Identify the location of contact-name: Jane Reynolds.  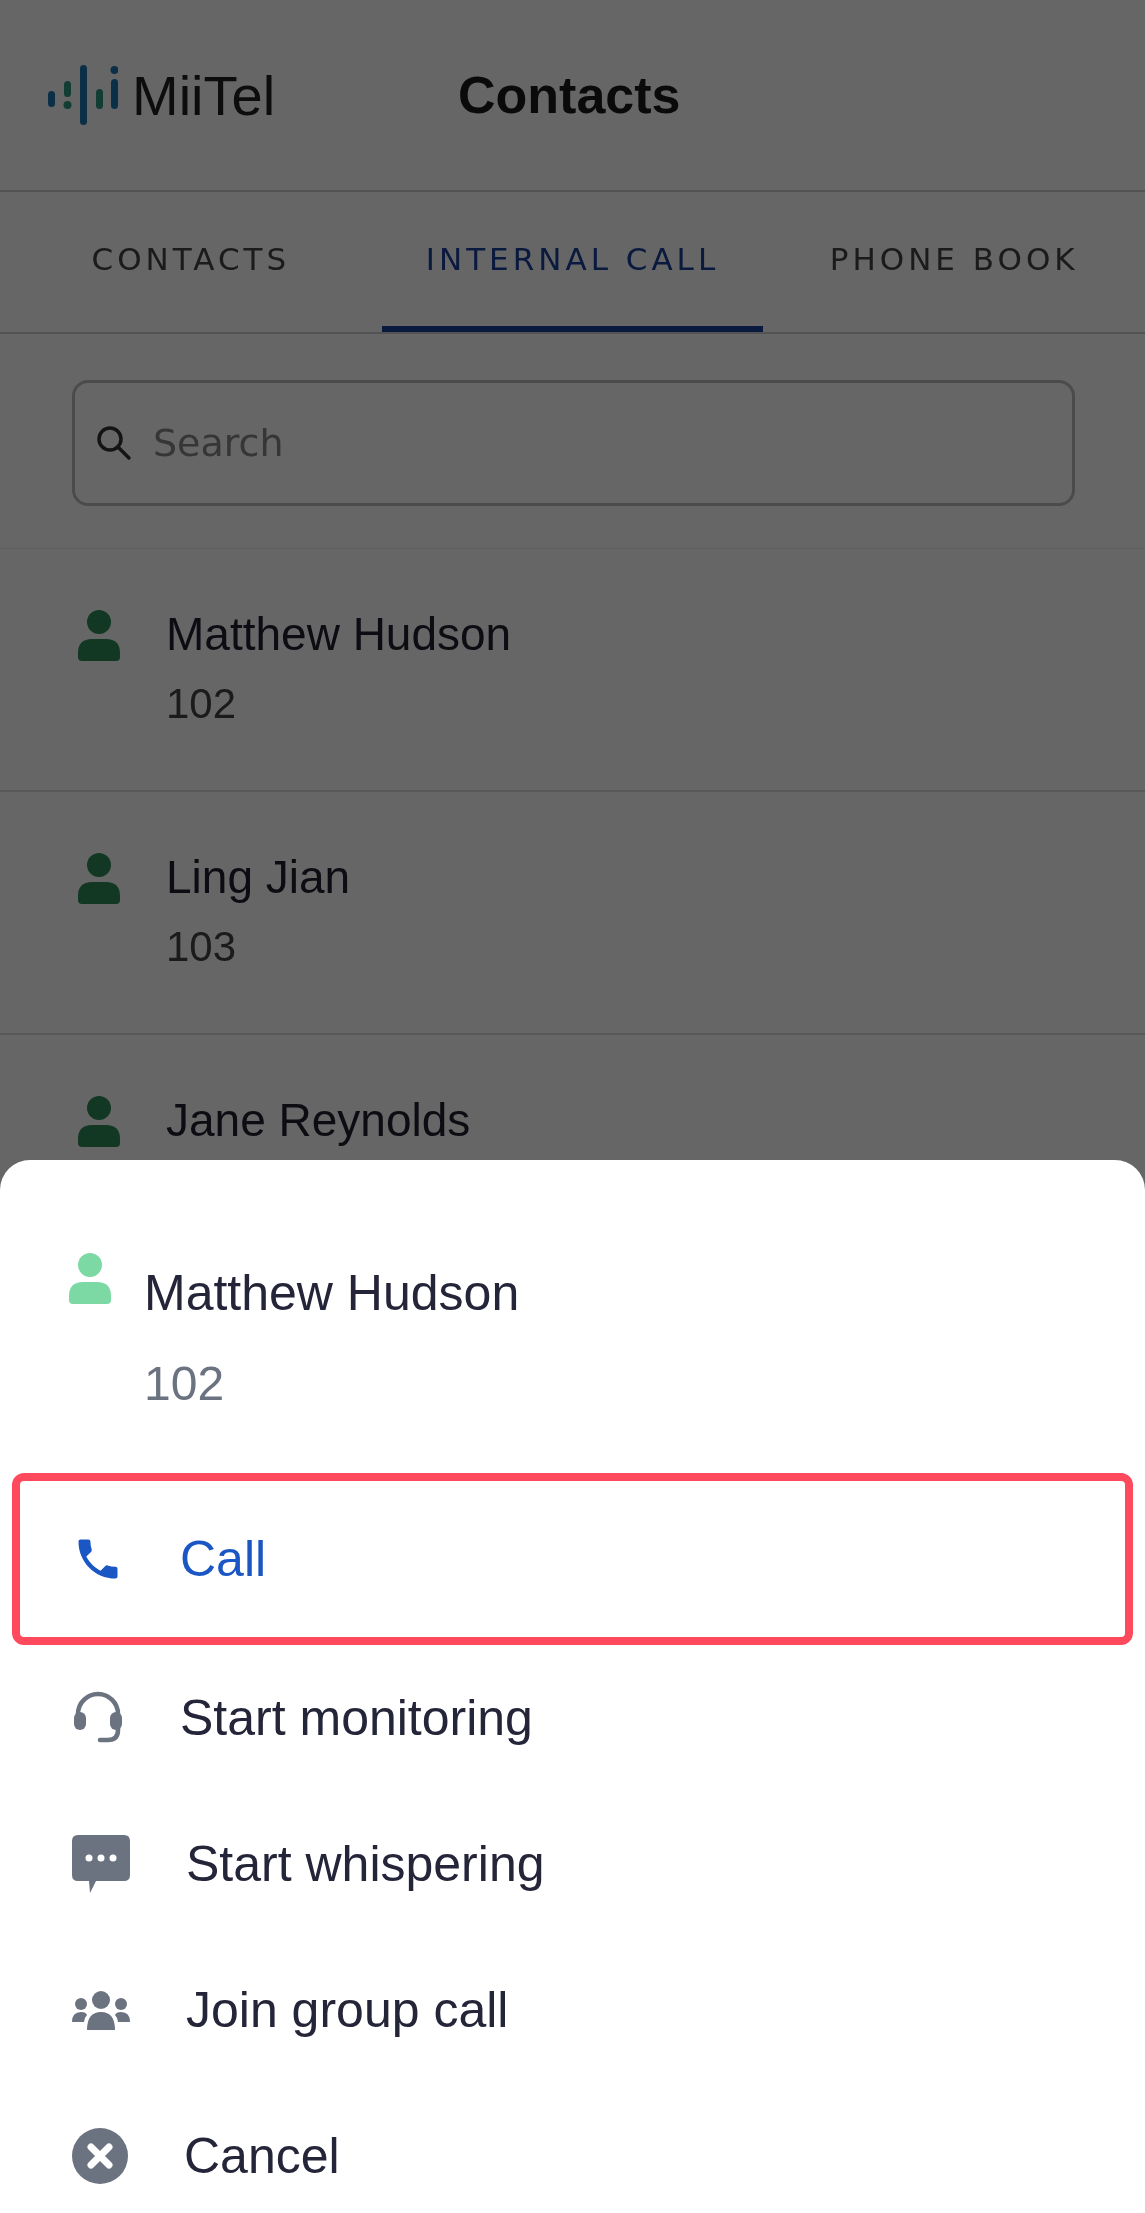
(318, 1120).